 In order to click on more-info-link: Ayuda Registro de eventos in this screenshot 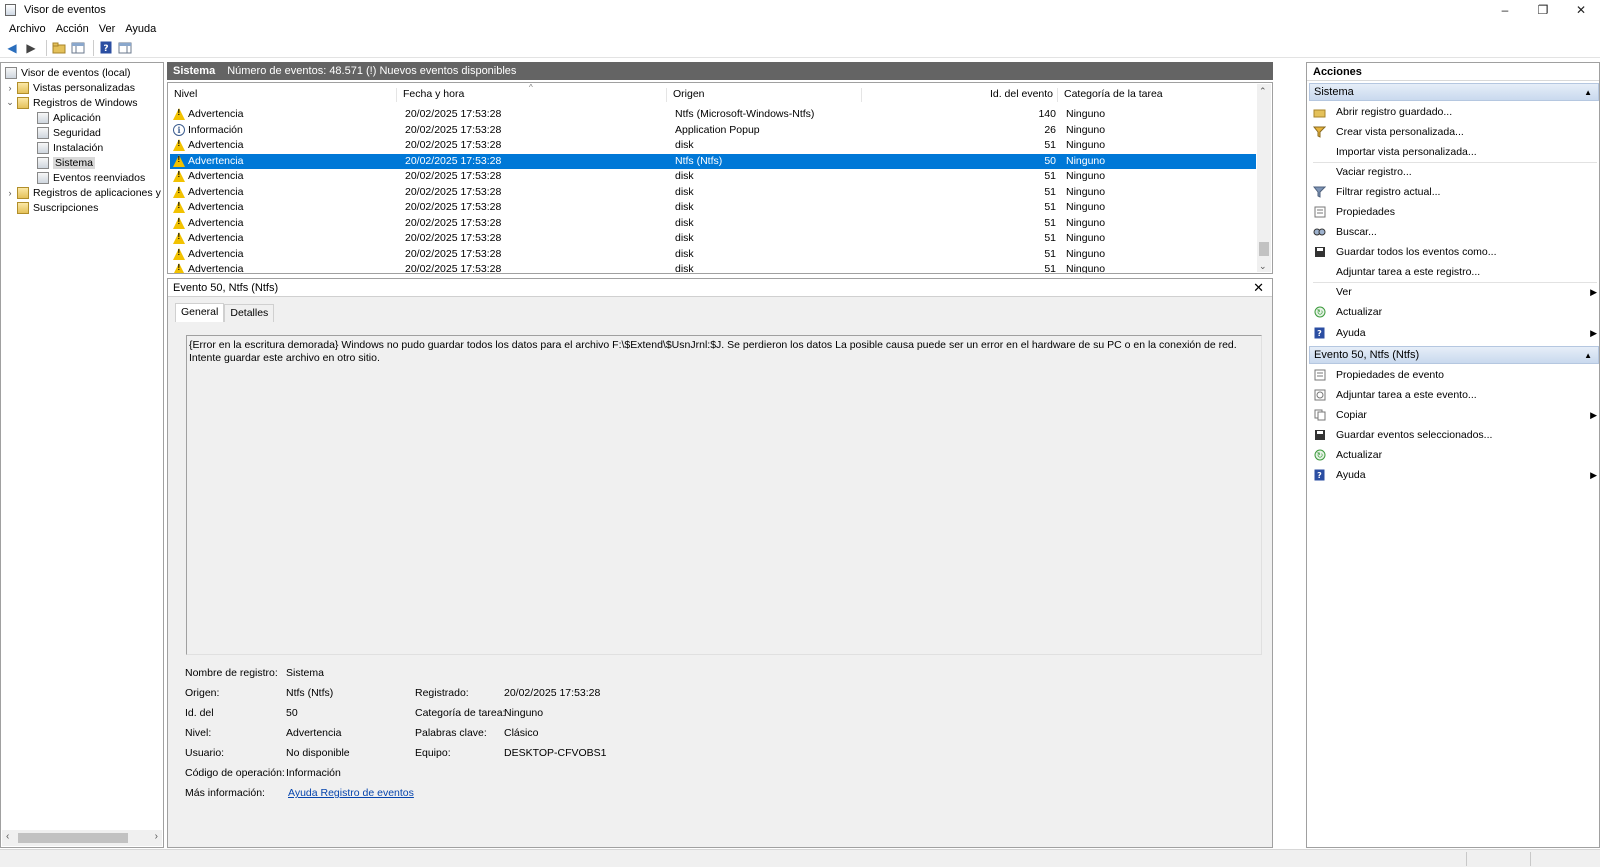, I will do `click(351, 793)`.